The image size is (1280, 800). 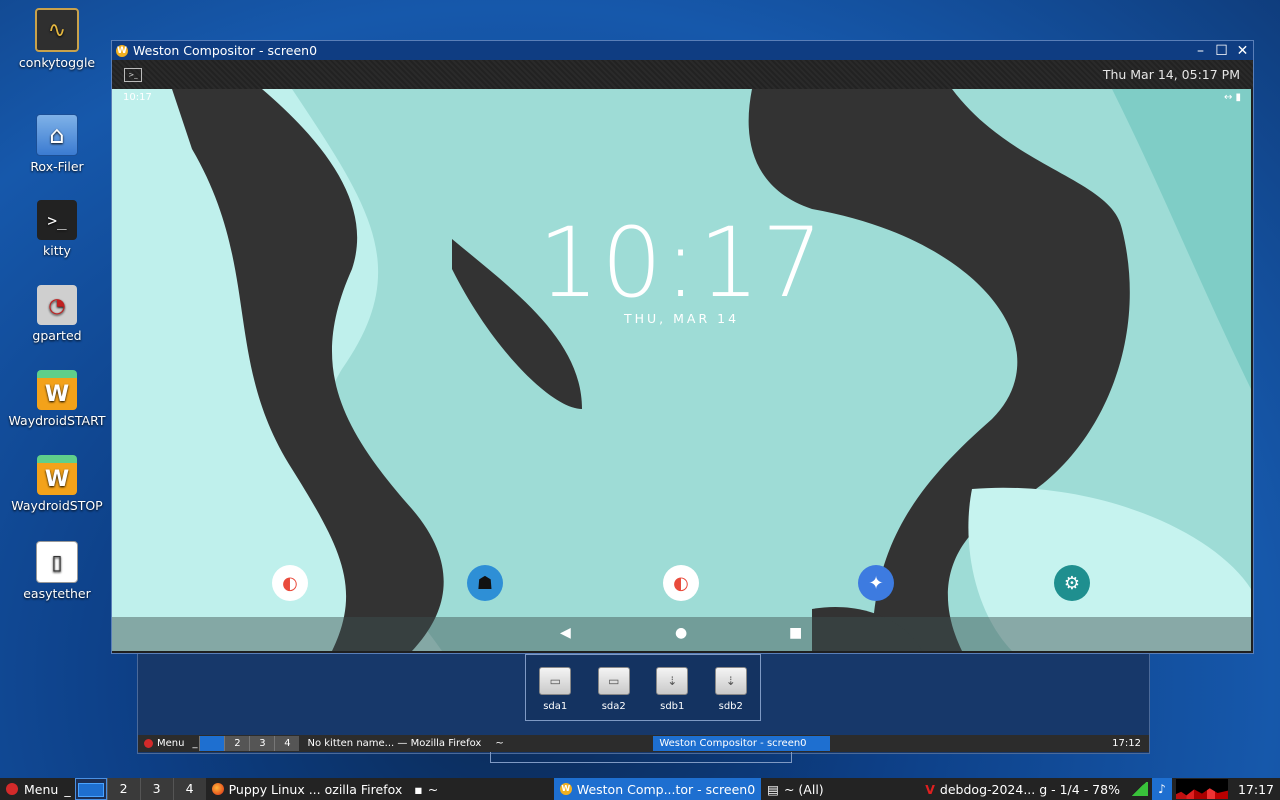 What do you see at coordinates (1200, 51) in the screenshot?
I see `minimize-button: –` at bounding box center [1200, 51].